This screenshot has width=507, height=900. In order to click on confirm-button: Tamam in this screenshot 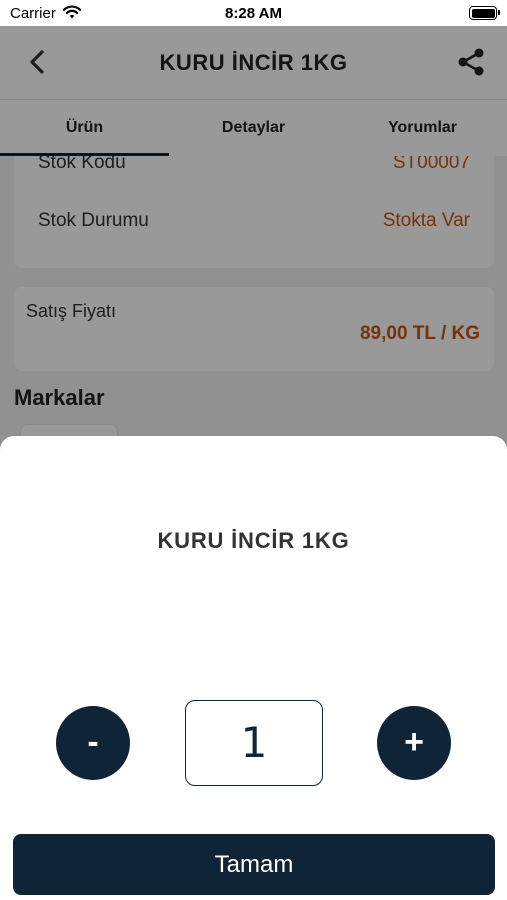, I will do `click(254, 864)`.